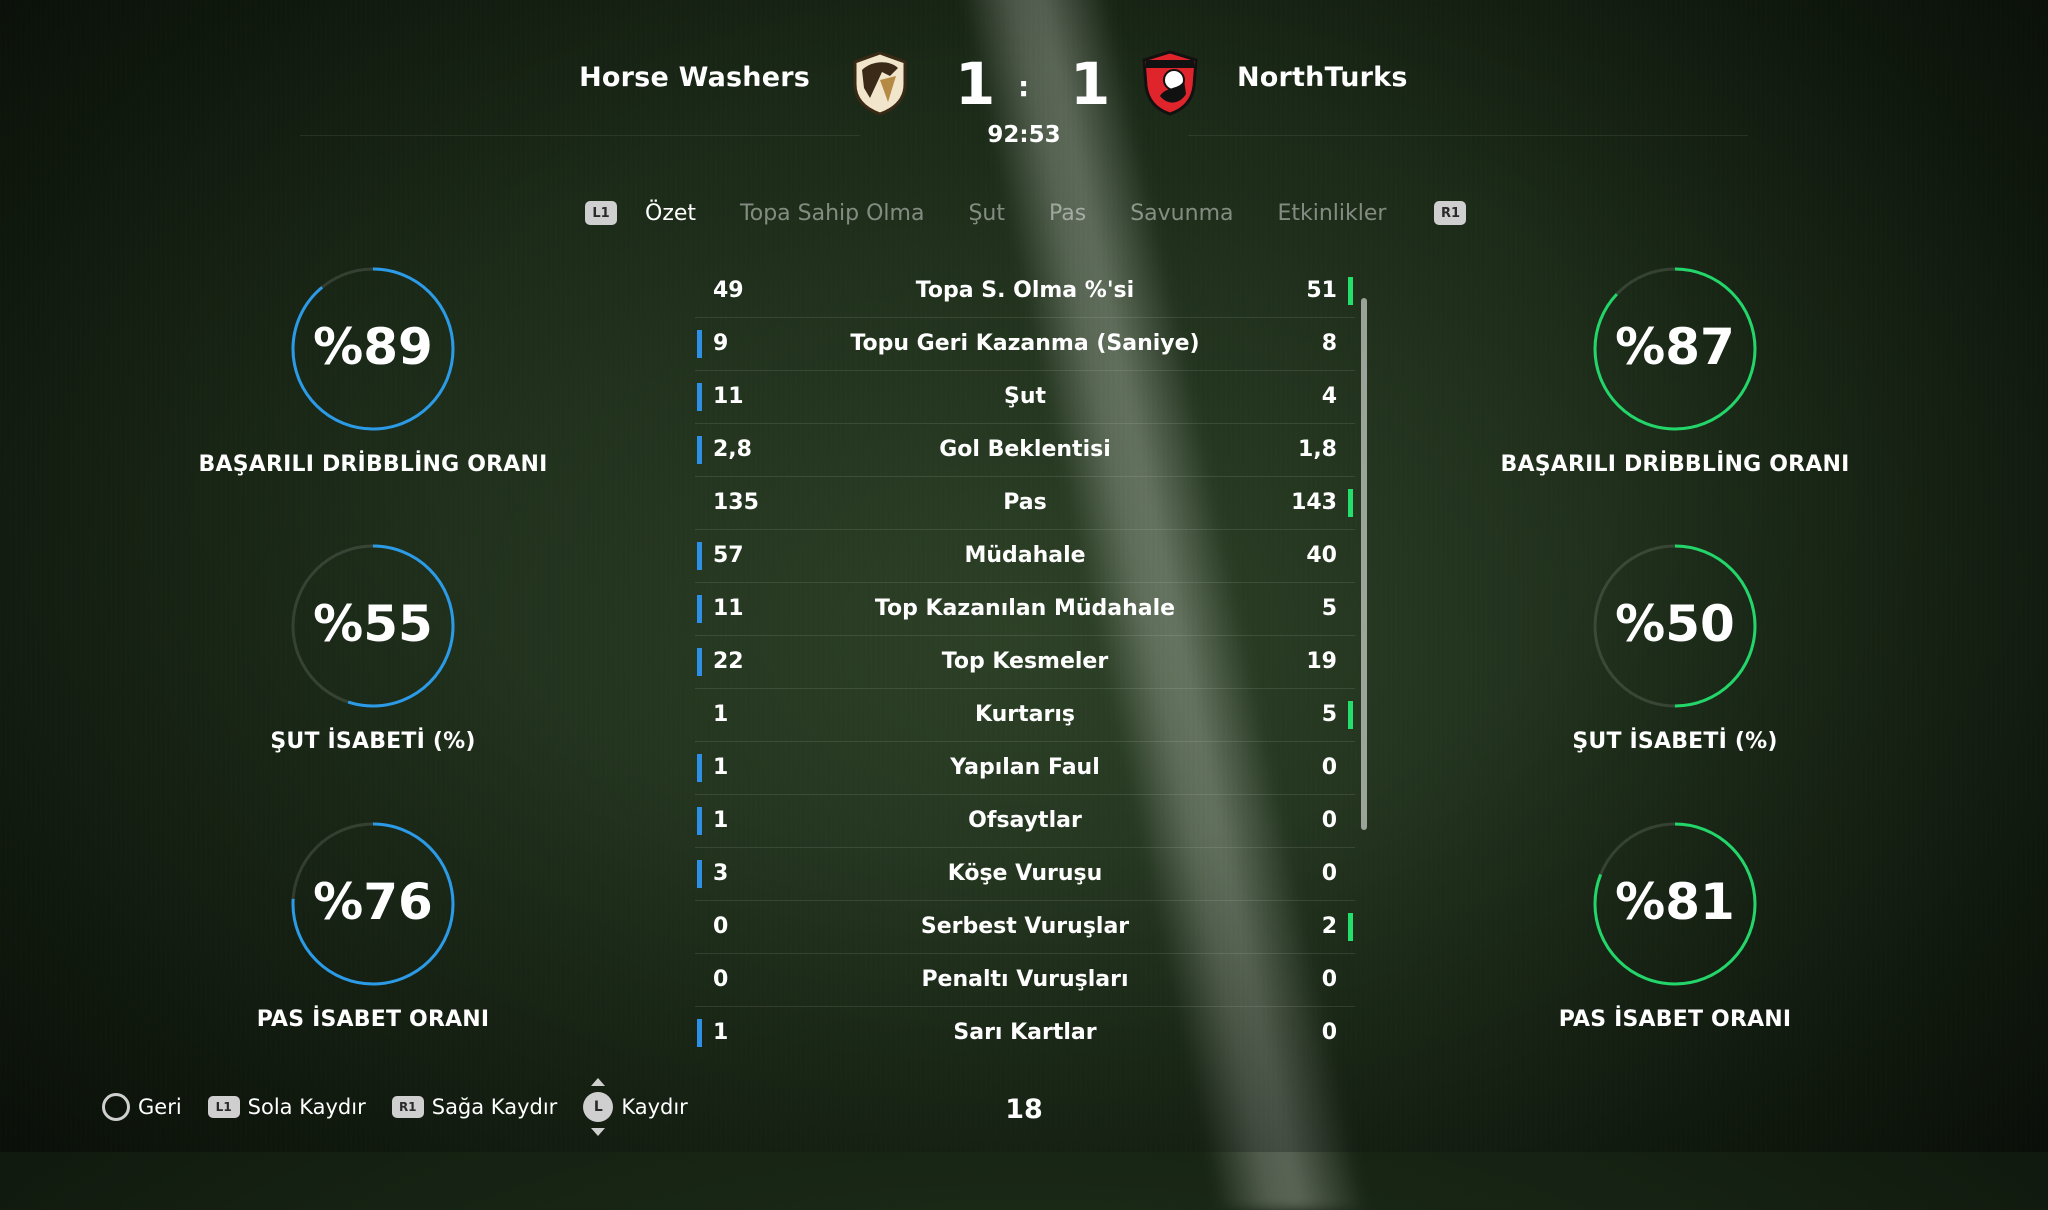 The image size is (2048, 1210). I want to click on stat-label: Köşe Vuruşu, so click(1025, 873).